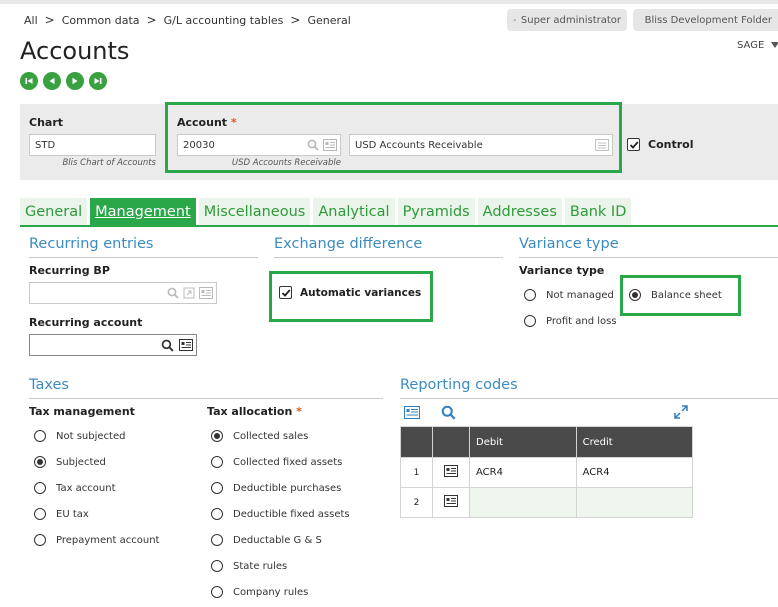  I want to click on variance-section-title: Variance type, so click(569, 244).